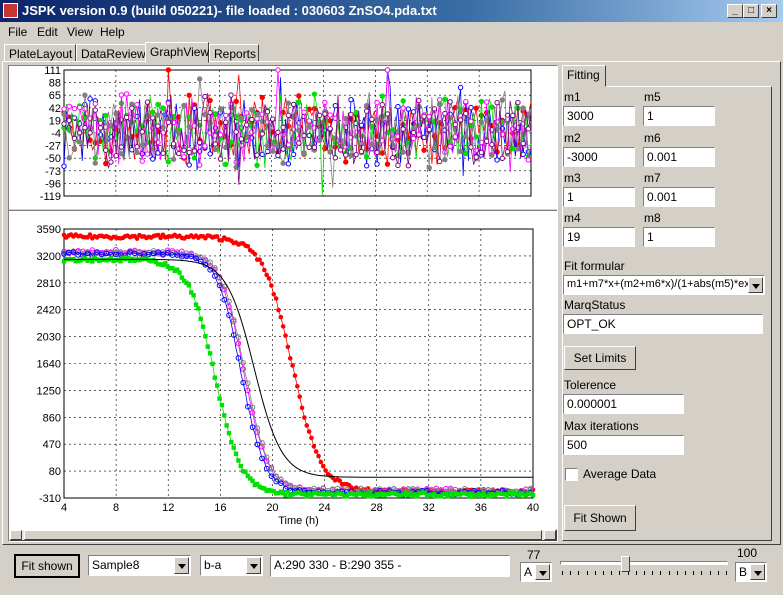 Image resolution: width=783 pixels, height=595 pixels. I want to click on kinetics-y-tick-label: 1250, so click(49, 391).